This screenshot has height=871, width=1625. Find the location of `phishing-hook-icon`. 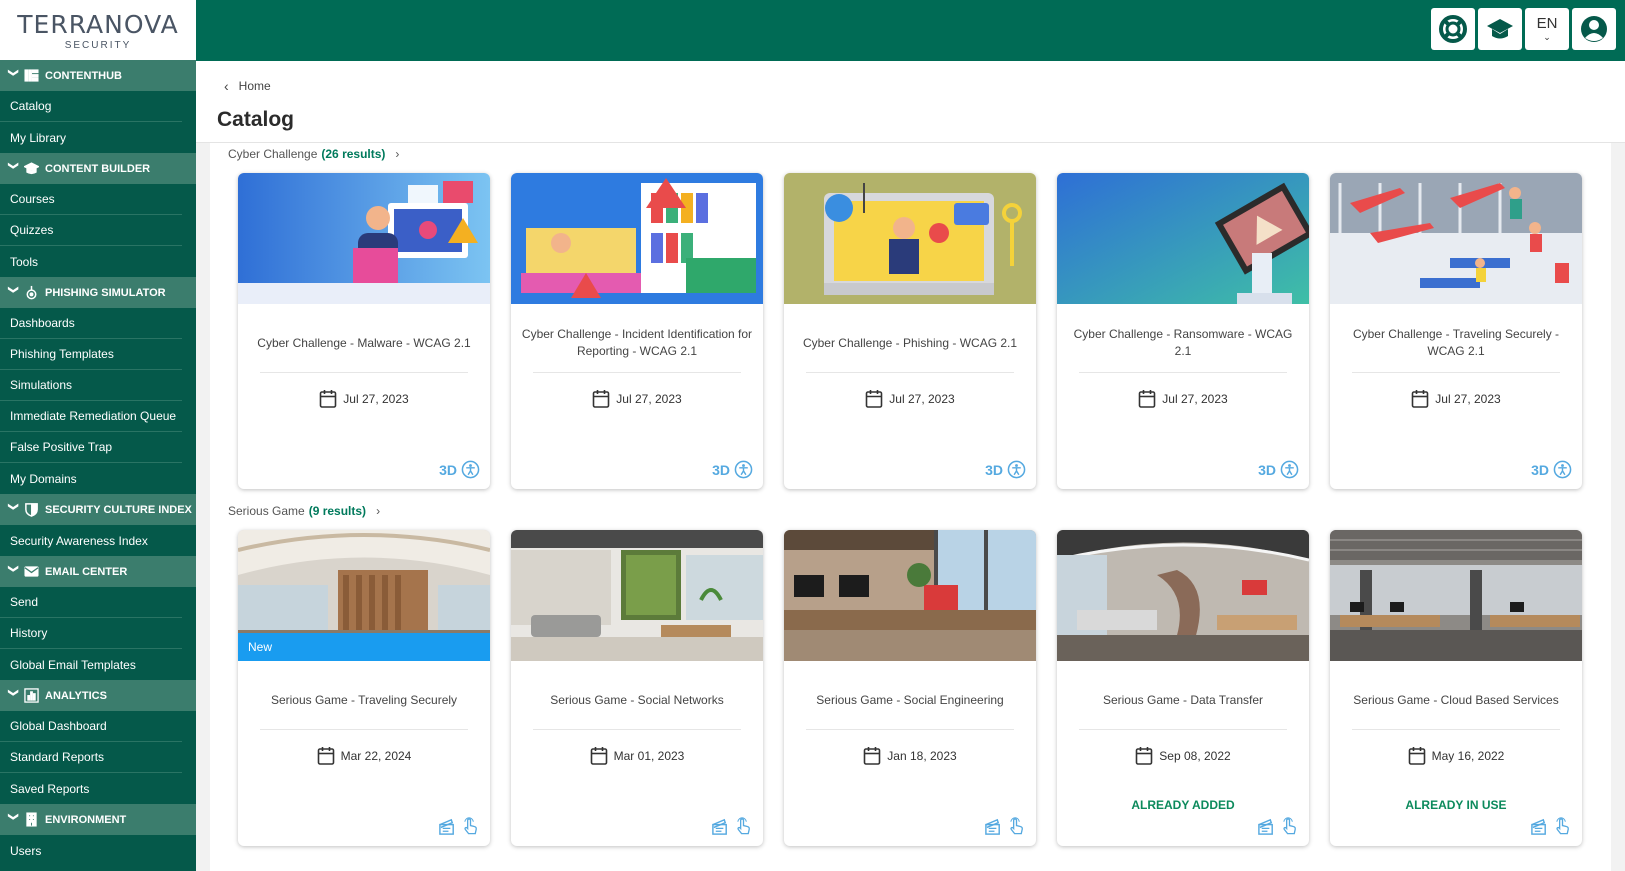

phishing-hook-icon is located at coordinates (31, 292).